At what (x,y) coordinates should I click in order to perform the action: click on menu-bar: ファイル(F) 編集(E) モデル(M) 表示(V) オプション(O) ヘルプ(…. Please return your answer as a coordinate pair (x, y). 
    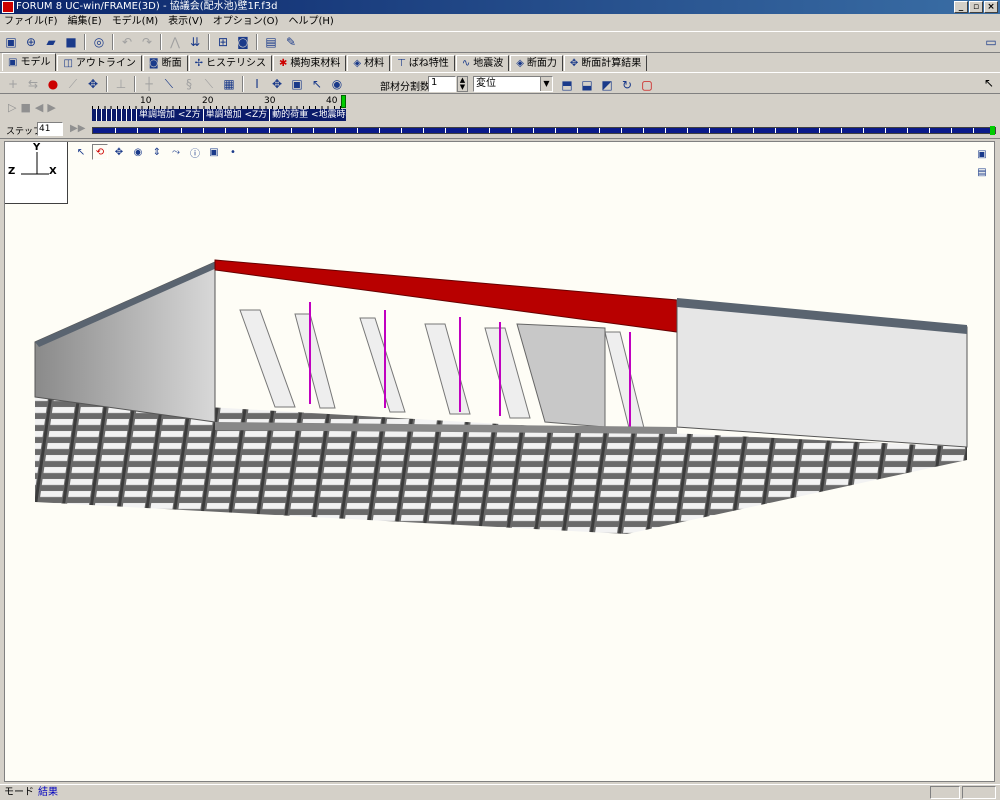
    Looking at the image, I should click on (500, 21).